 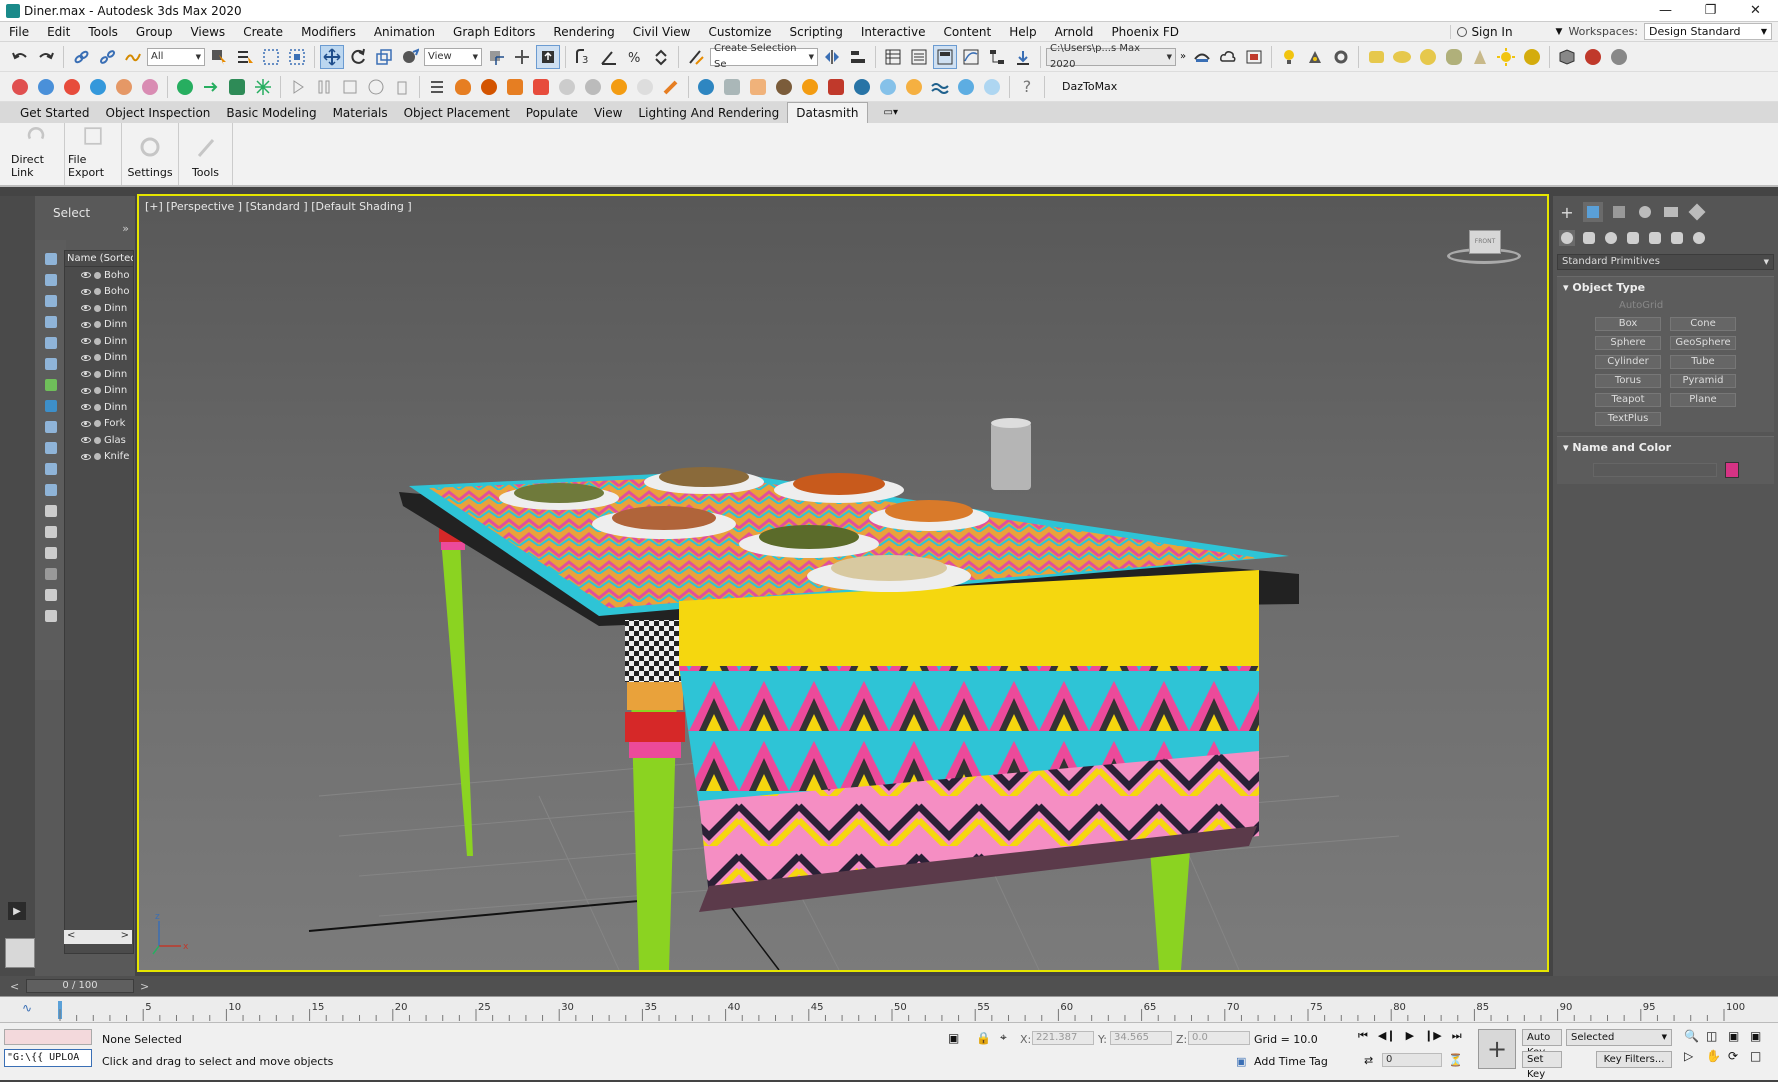 What do you see at coordinates (453, 56) in the screenshot?
I see `reference-coordinate-dropdown: View ▼` at bounding box center [453, 56].